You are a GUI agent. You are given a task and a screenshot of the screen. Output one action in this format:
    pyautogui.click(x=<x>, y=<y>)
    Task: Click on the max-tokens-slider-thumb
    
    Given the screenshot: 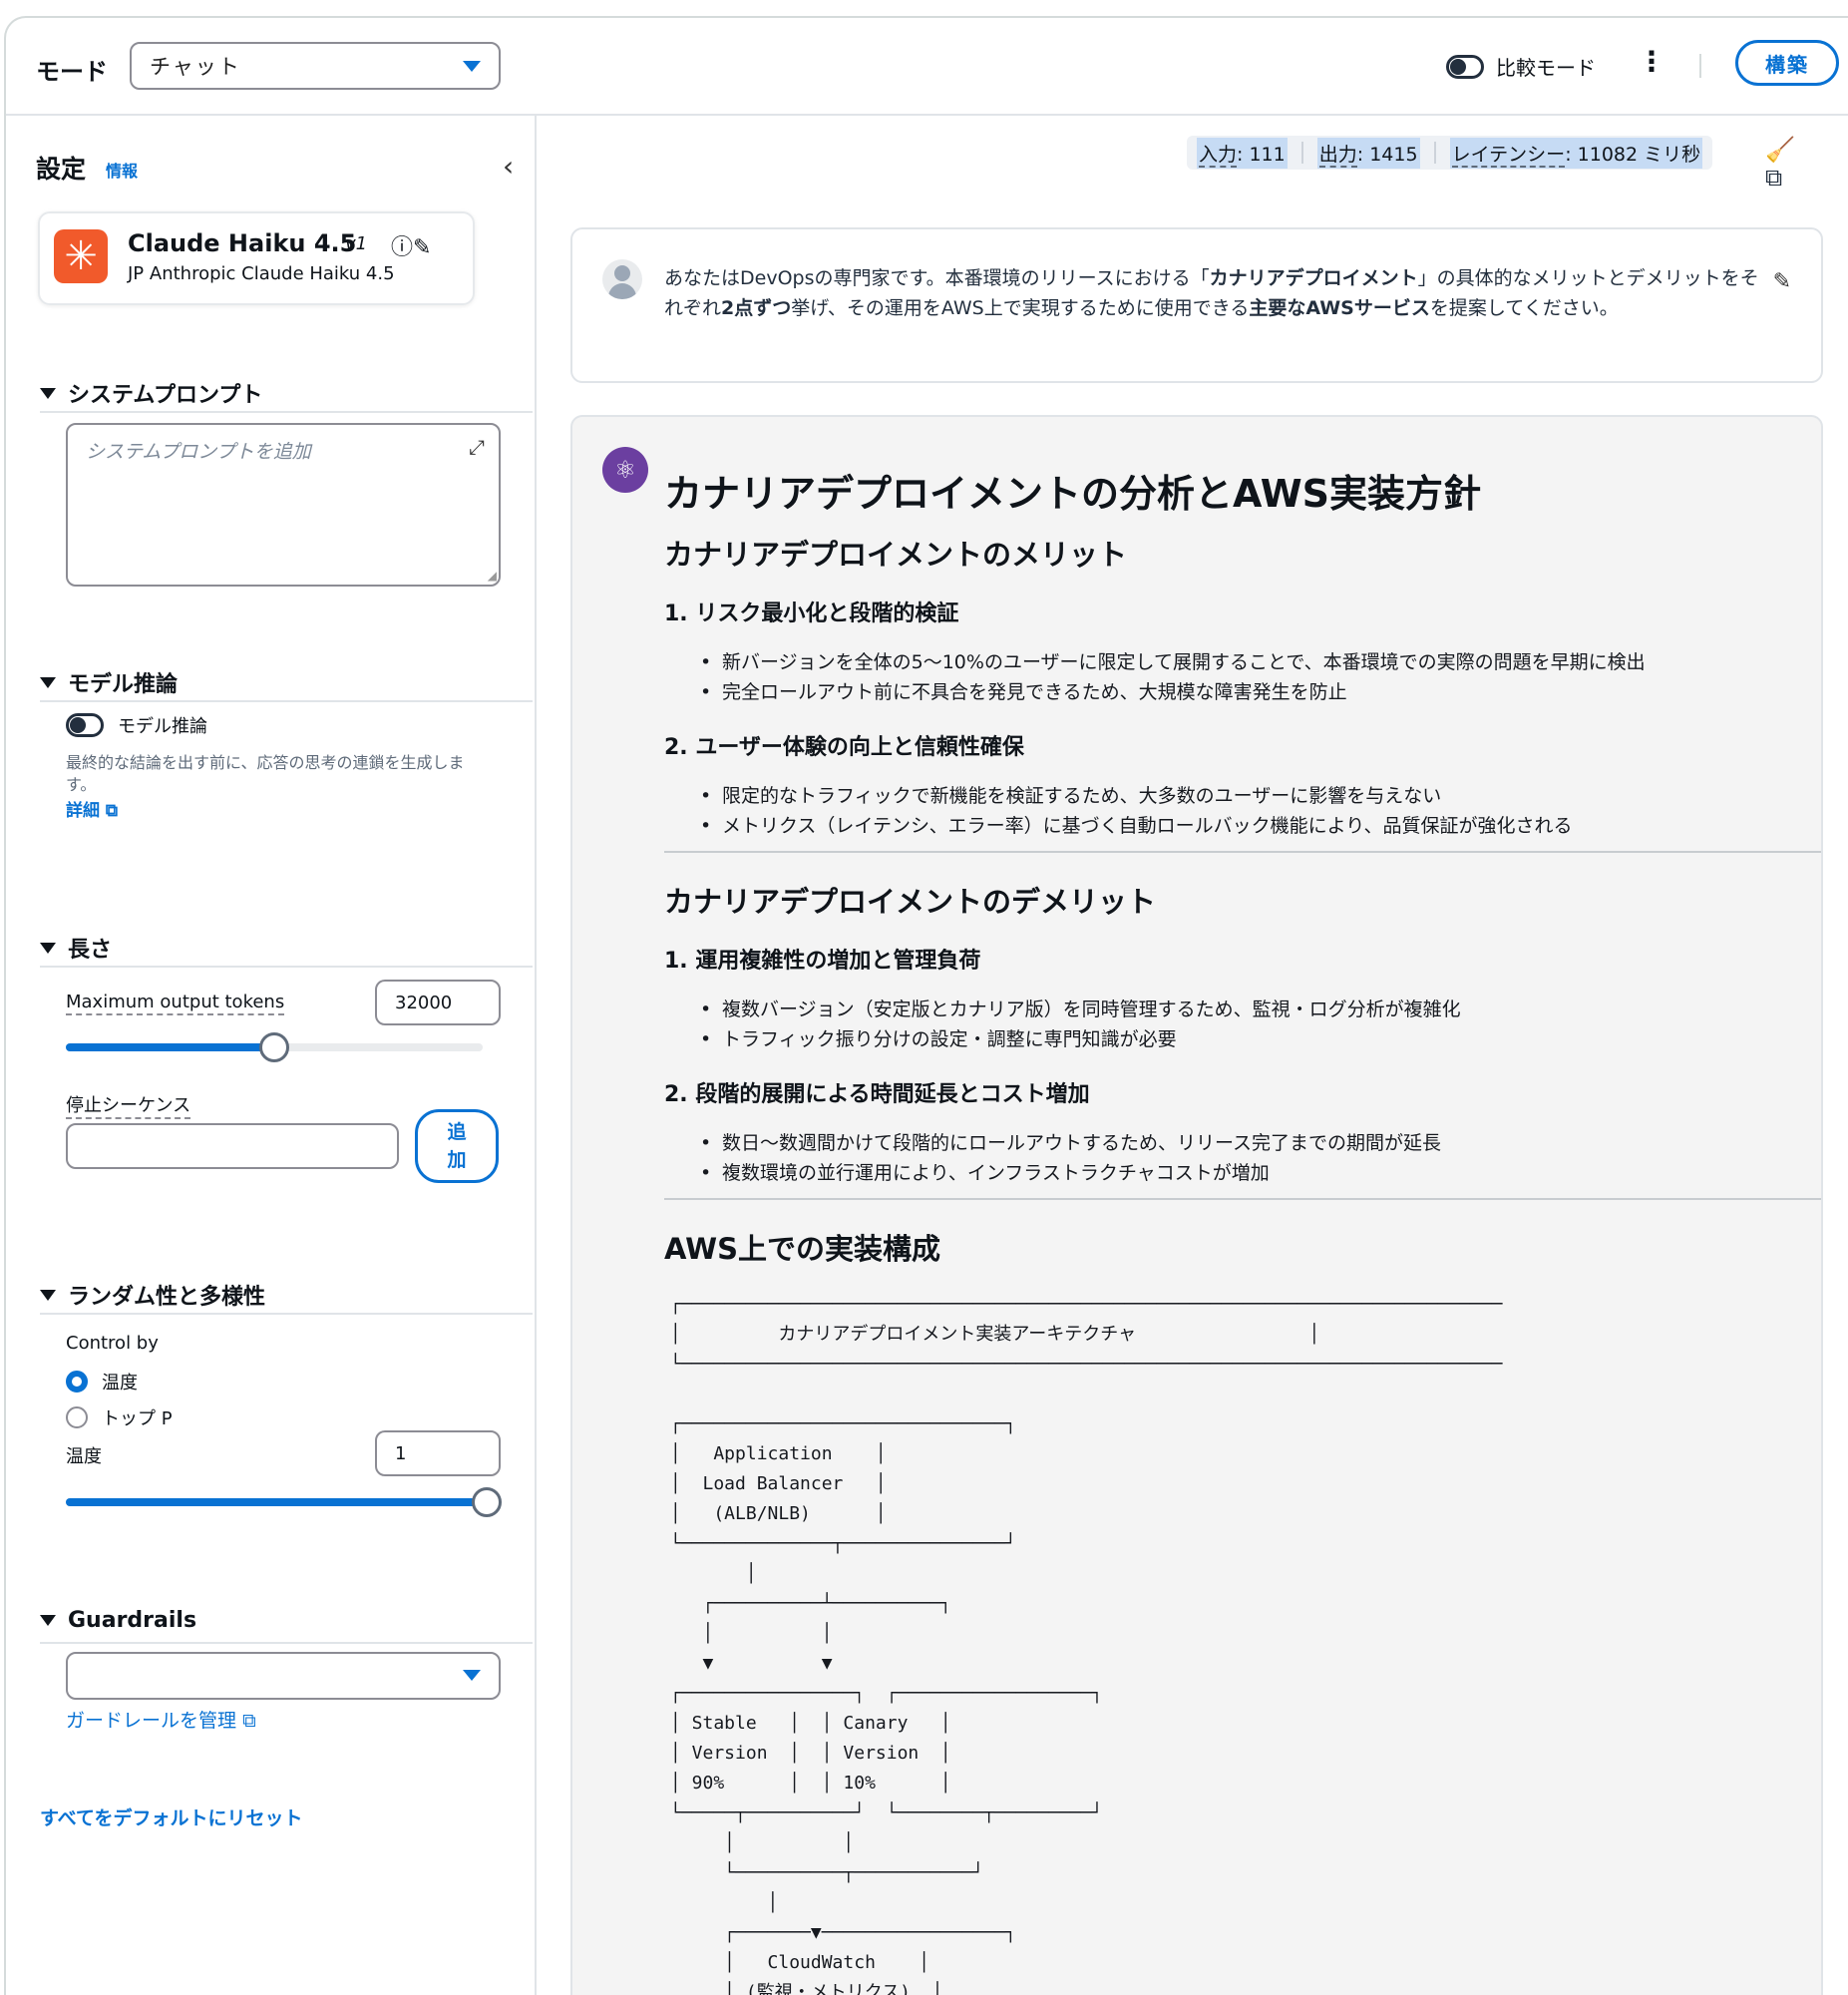 What is the action you would take?
    pyautogui.click(x=274, y=1047)
    